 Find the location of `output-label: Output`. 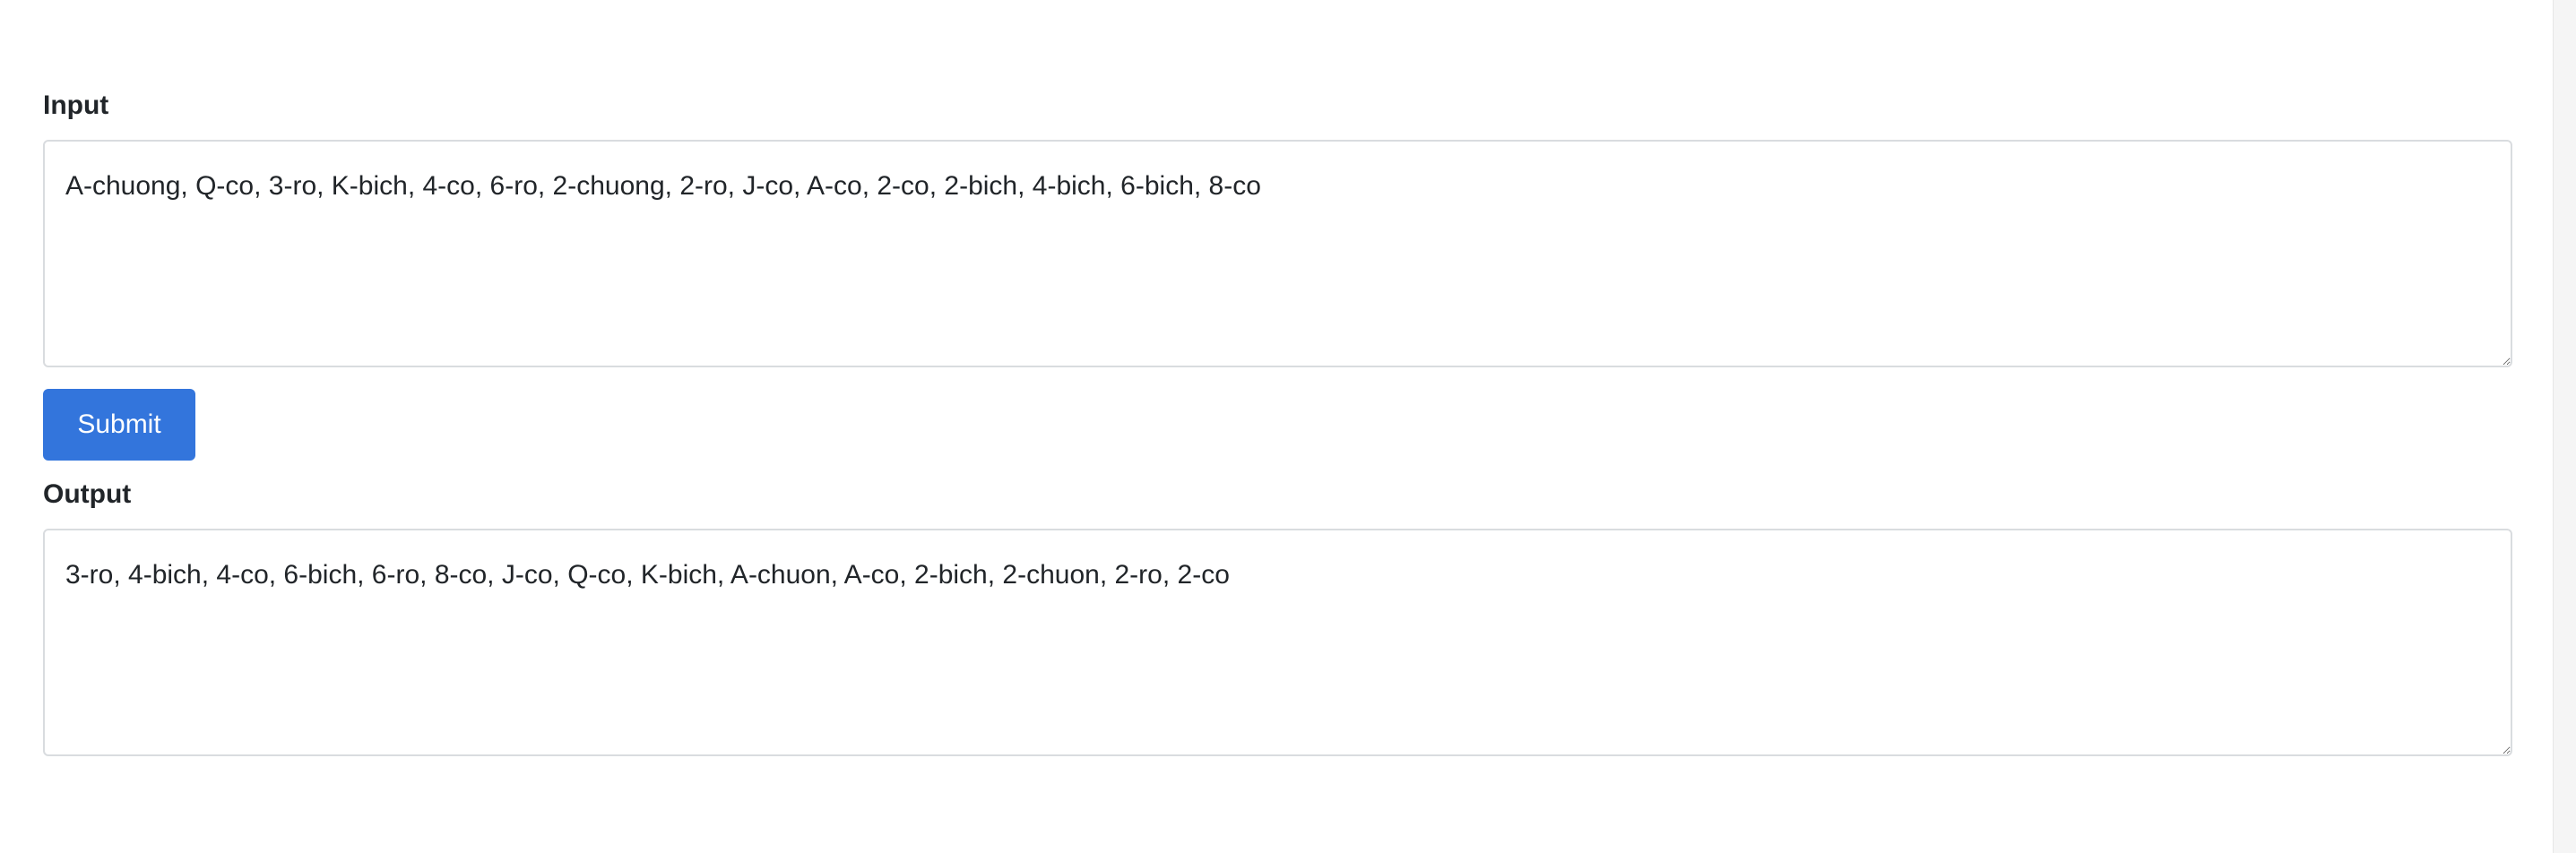

output-label: Output is located at coordinates (87, 494).